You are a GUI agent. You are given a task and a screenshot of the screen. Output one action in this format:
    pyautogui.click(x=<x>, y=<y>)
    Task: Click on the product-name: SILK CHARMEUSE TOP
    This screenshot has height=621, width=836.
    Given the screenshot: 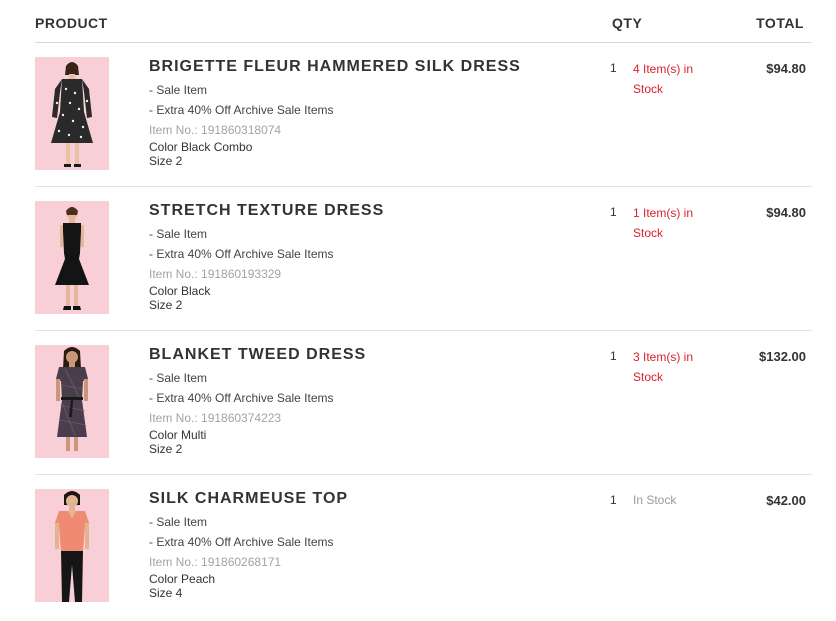 What is the action you would take?
    pyautogui.click(x=369, y=499)
    